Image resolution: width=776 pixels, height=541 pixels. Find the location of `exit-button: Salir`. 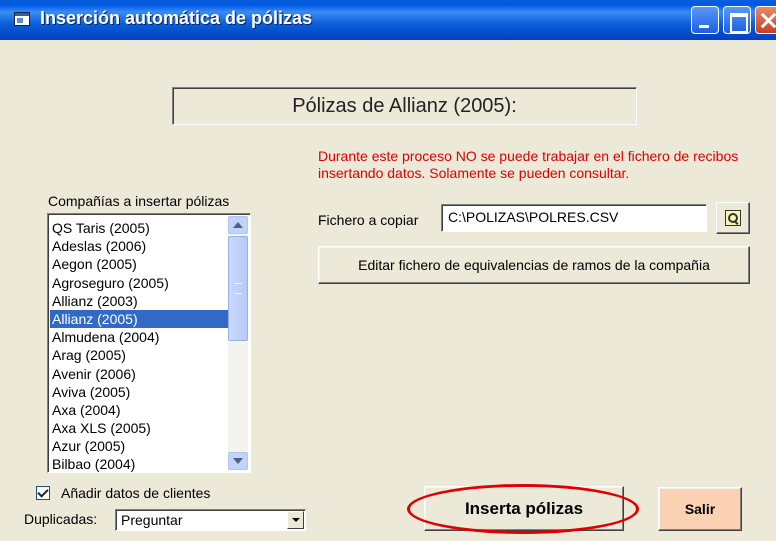

exit-button: Salir is located at coordinates (700, 509).